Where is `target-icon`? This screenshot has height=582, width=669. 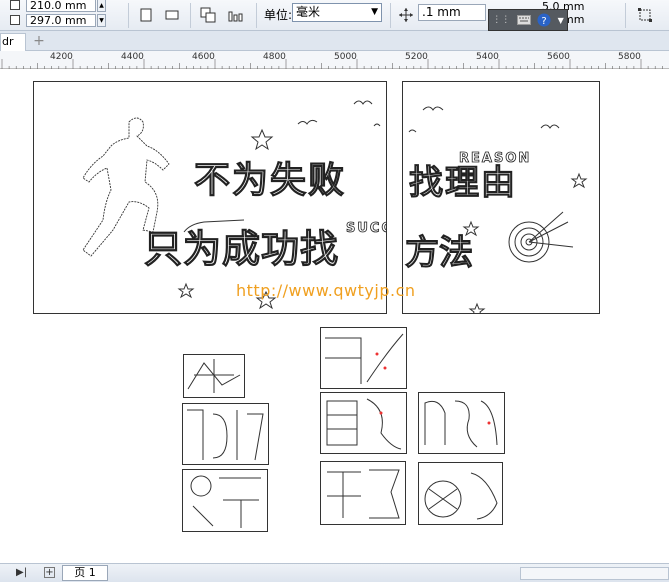
target-icon is located at coordinates (541, 237).